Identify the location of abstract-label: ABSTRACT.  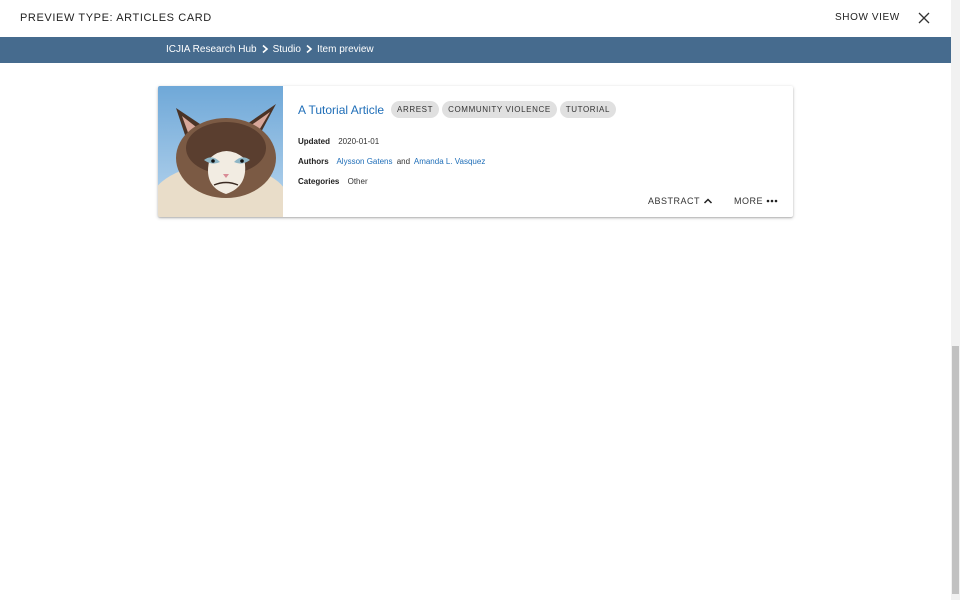
(674, 201).